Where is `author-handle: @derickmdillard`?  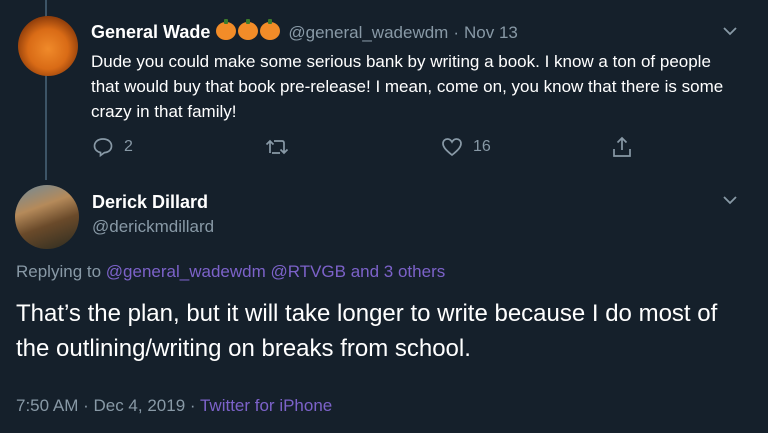
author-handle: @derickmdillard is located at coordinates (153, 227).